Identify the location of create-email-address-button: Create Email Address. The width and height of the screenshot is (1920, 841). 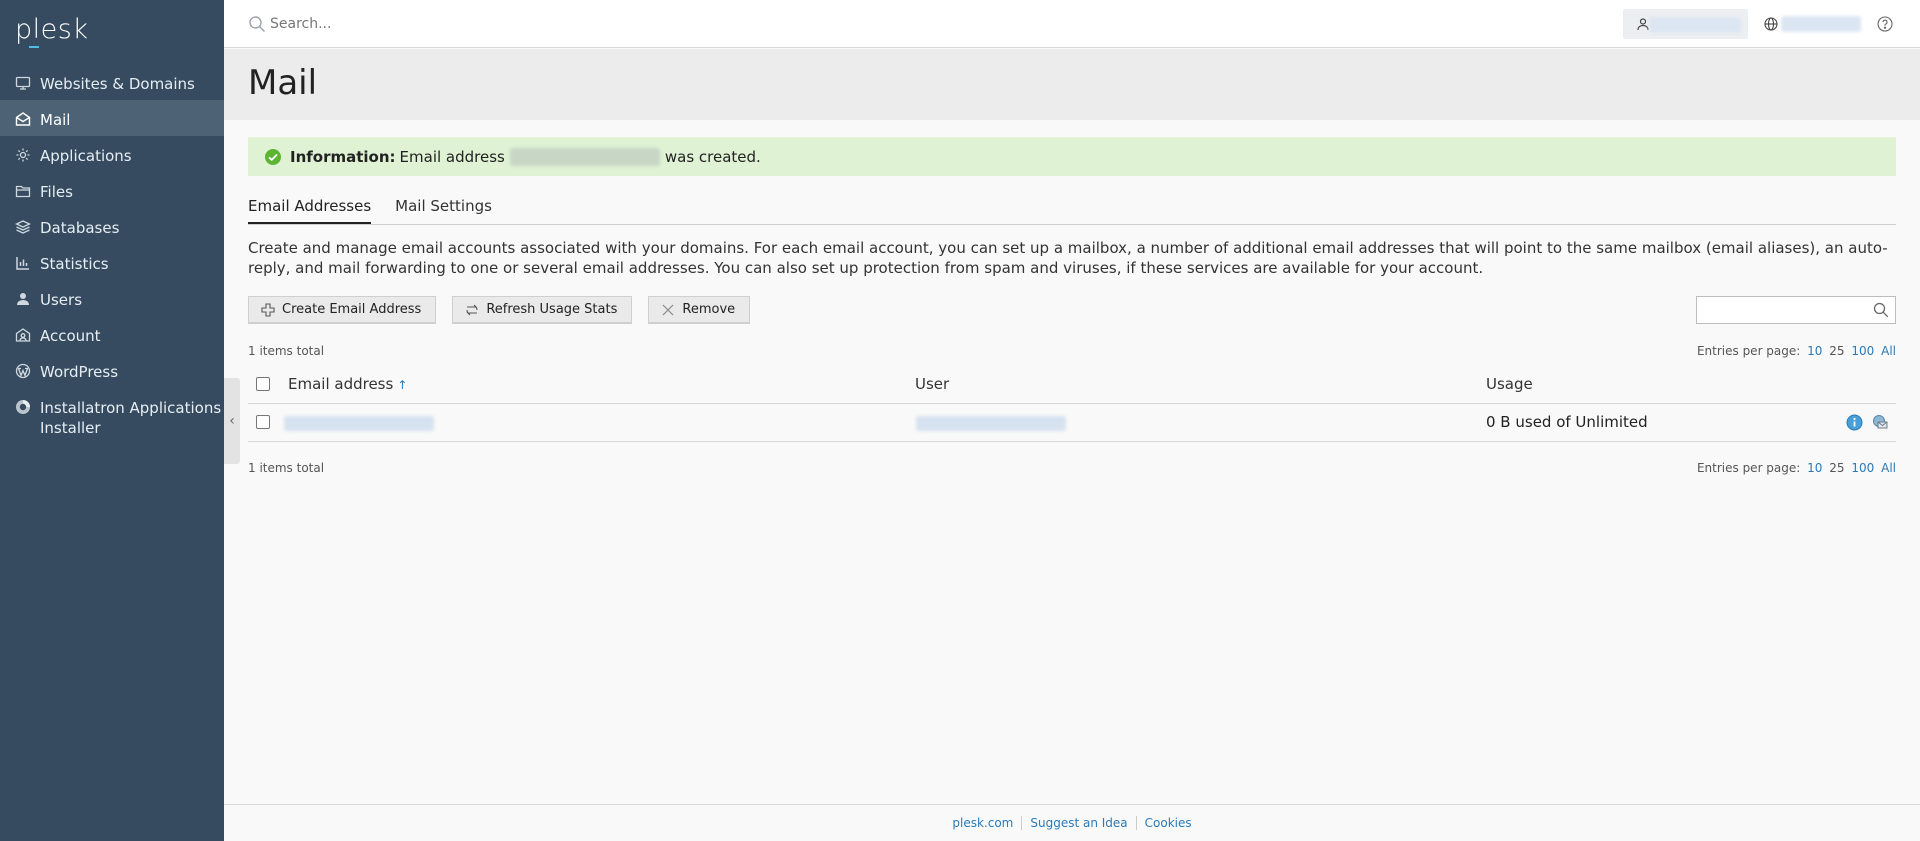
(342, 310).